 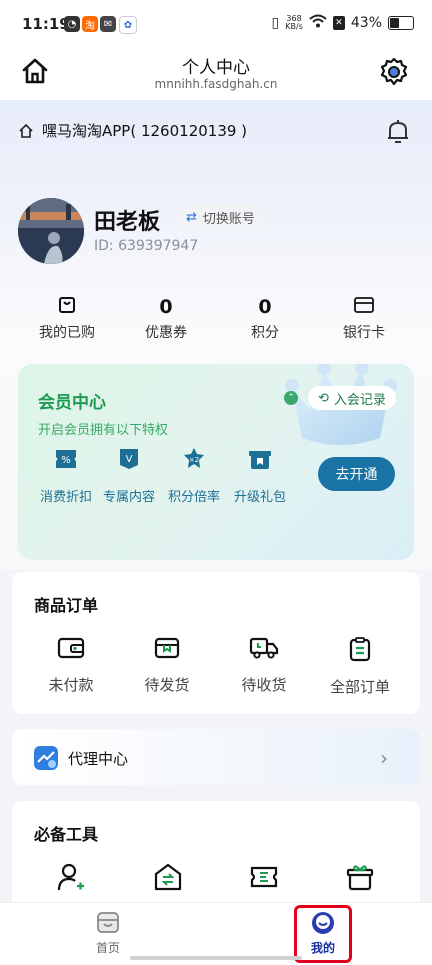 What do you see at coordinates (46, 758) in the screenshot?
I see `agent-icon` at bounding box center [46, 758].